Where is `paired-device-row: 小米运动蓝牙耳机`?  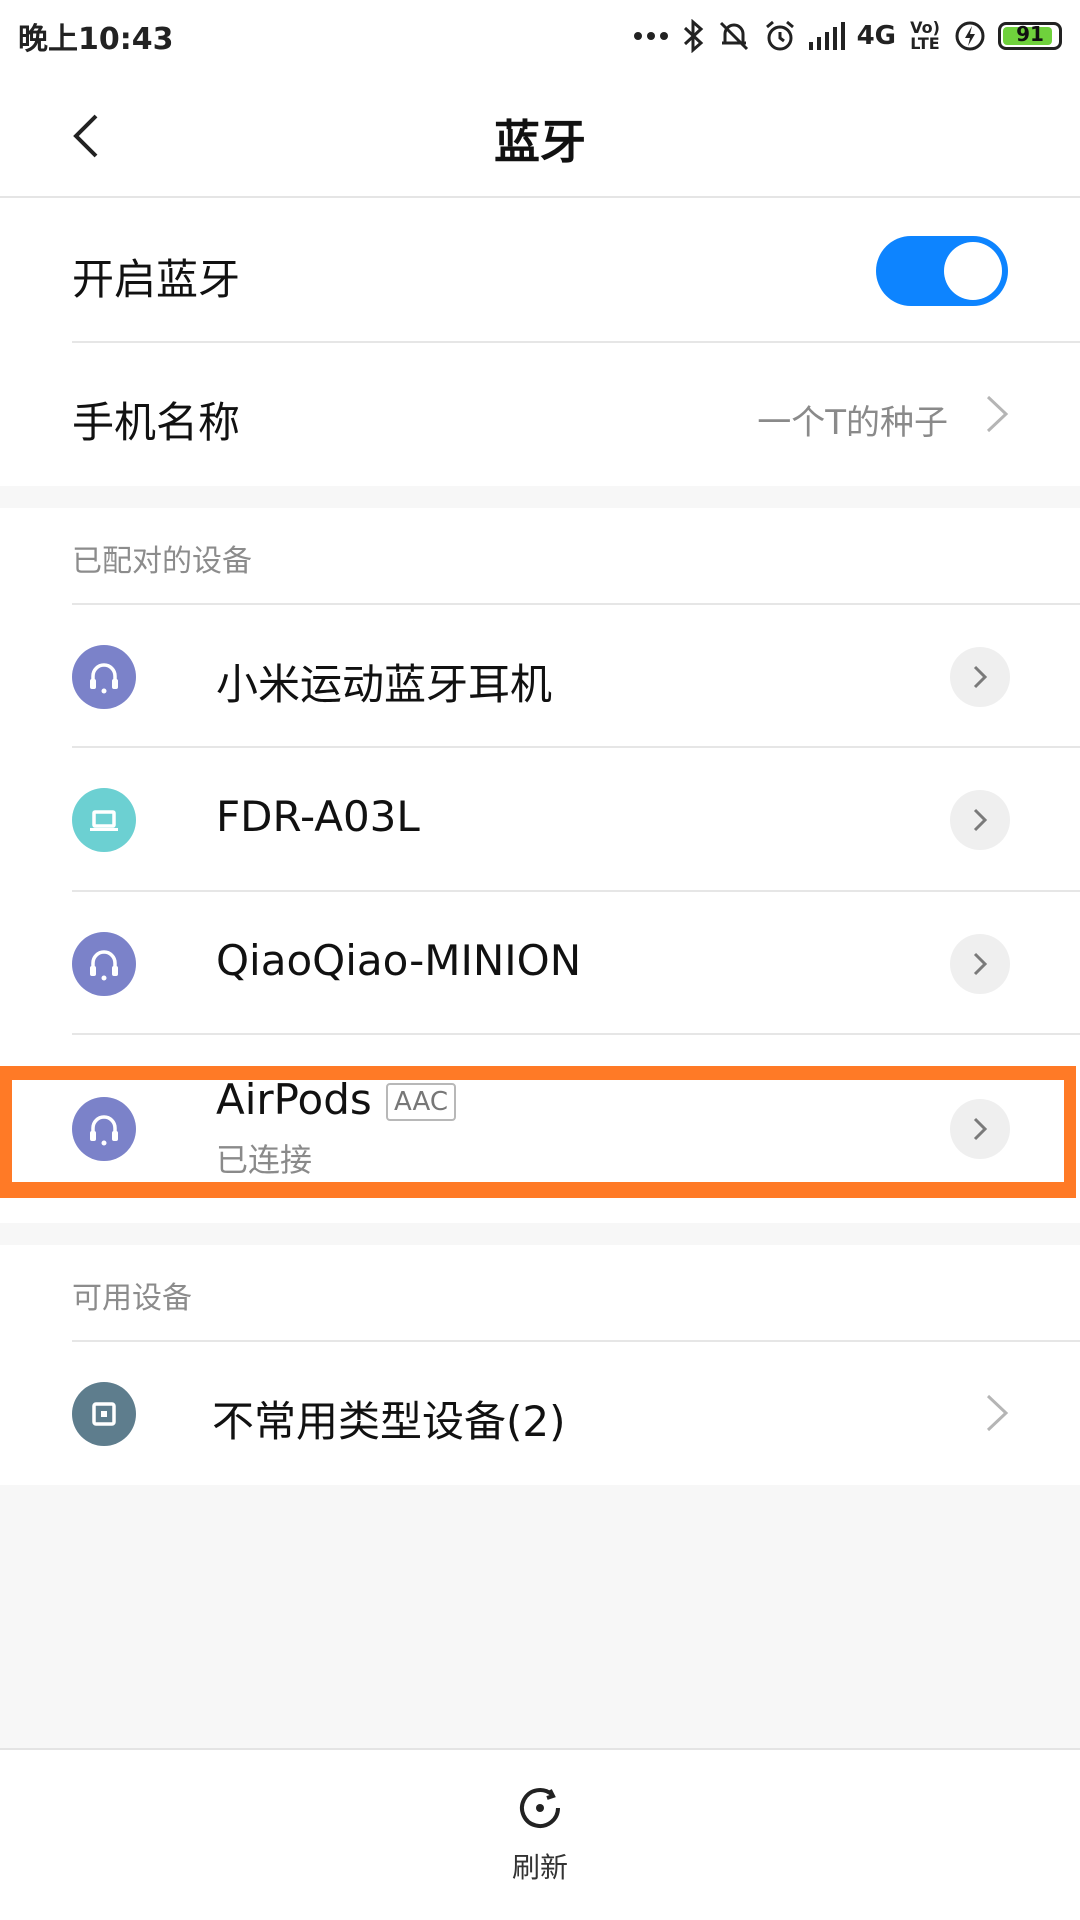 paired-device-row: 小米运动蓝牙耳机 is located at coordinates (576, 676).